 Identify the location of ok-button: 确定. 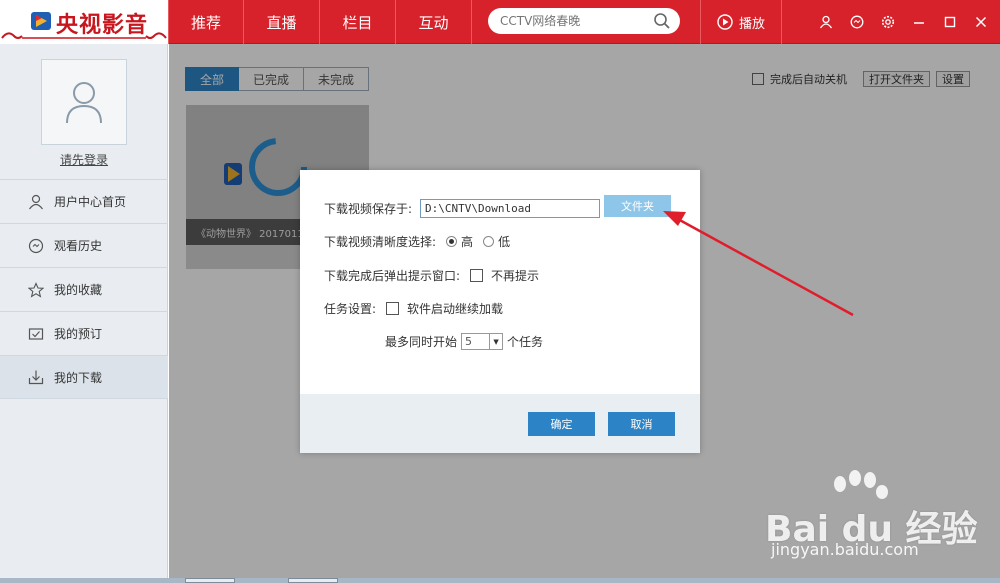
(561, 424).